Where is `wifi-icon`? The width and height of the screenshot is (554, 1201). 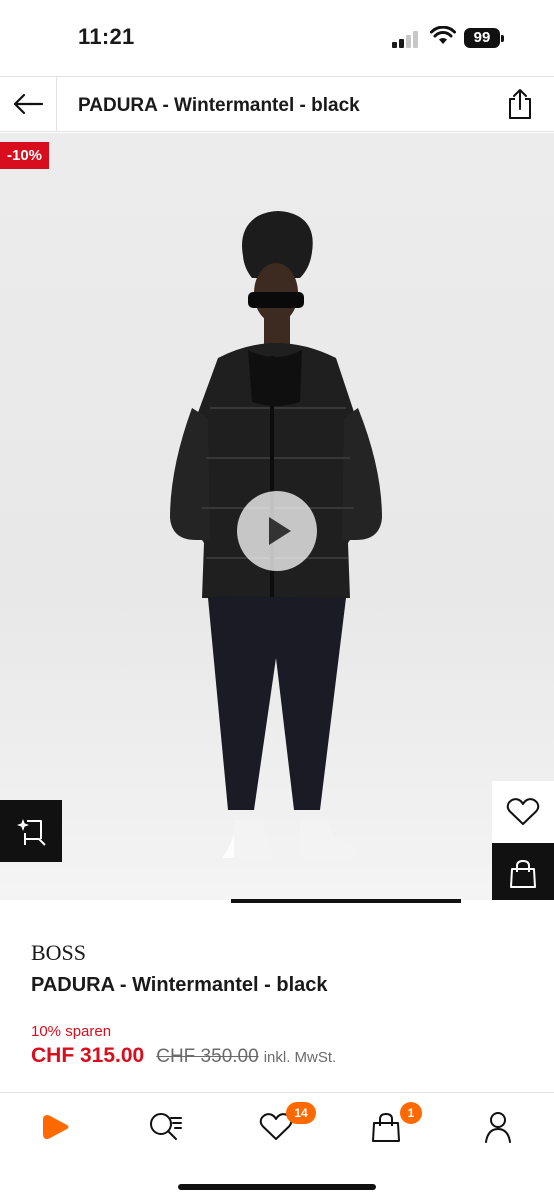
wifi-icon is located at coordinates (443, 35).